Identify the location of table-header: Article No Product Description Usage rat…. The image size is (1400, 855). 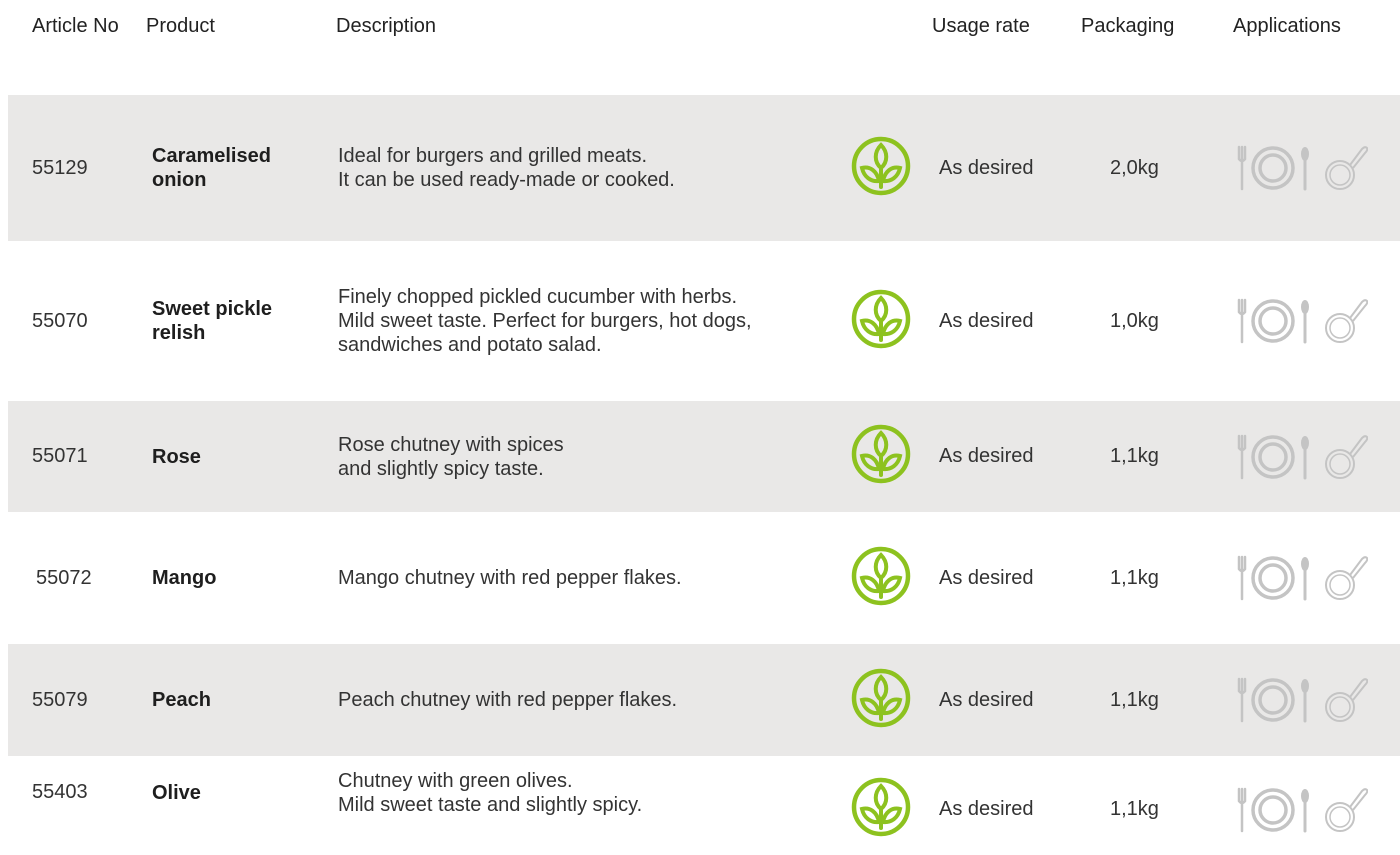
(700, 30).